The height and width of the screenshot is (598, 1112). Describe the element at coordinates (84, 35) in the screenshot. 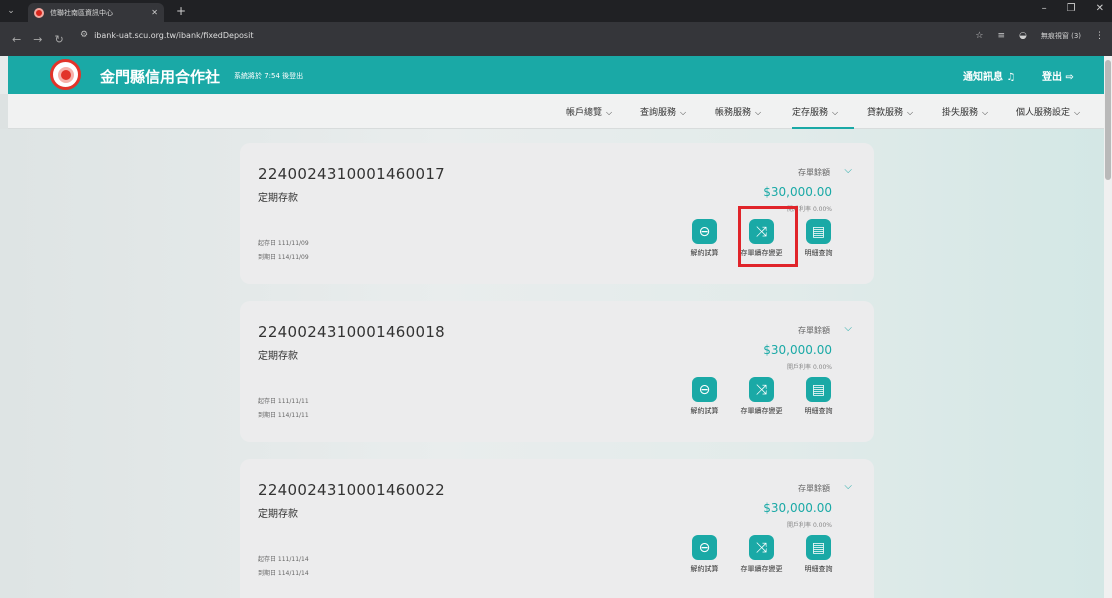

I see `site-info-icon: ⚙` at that location.